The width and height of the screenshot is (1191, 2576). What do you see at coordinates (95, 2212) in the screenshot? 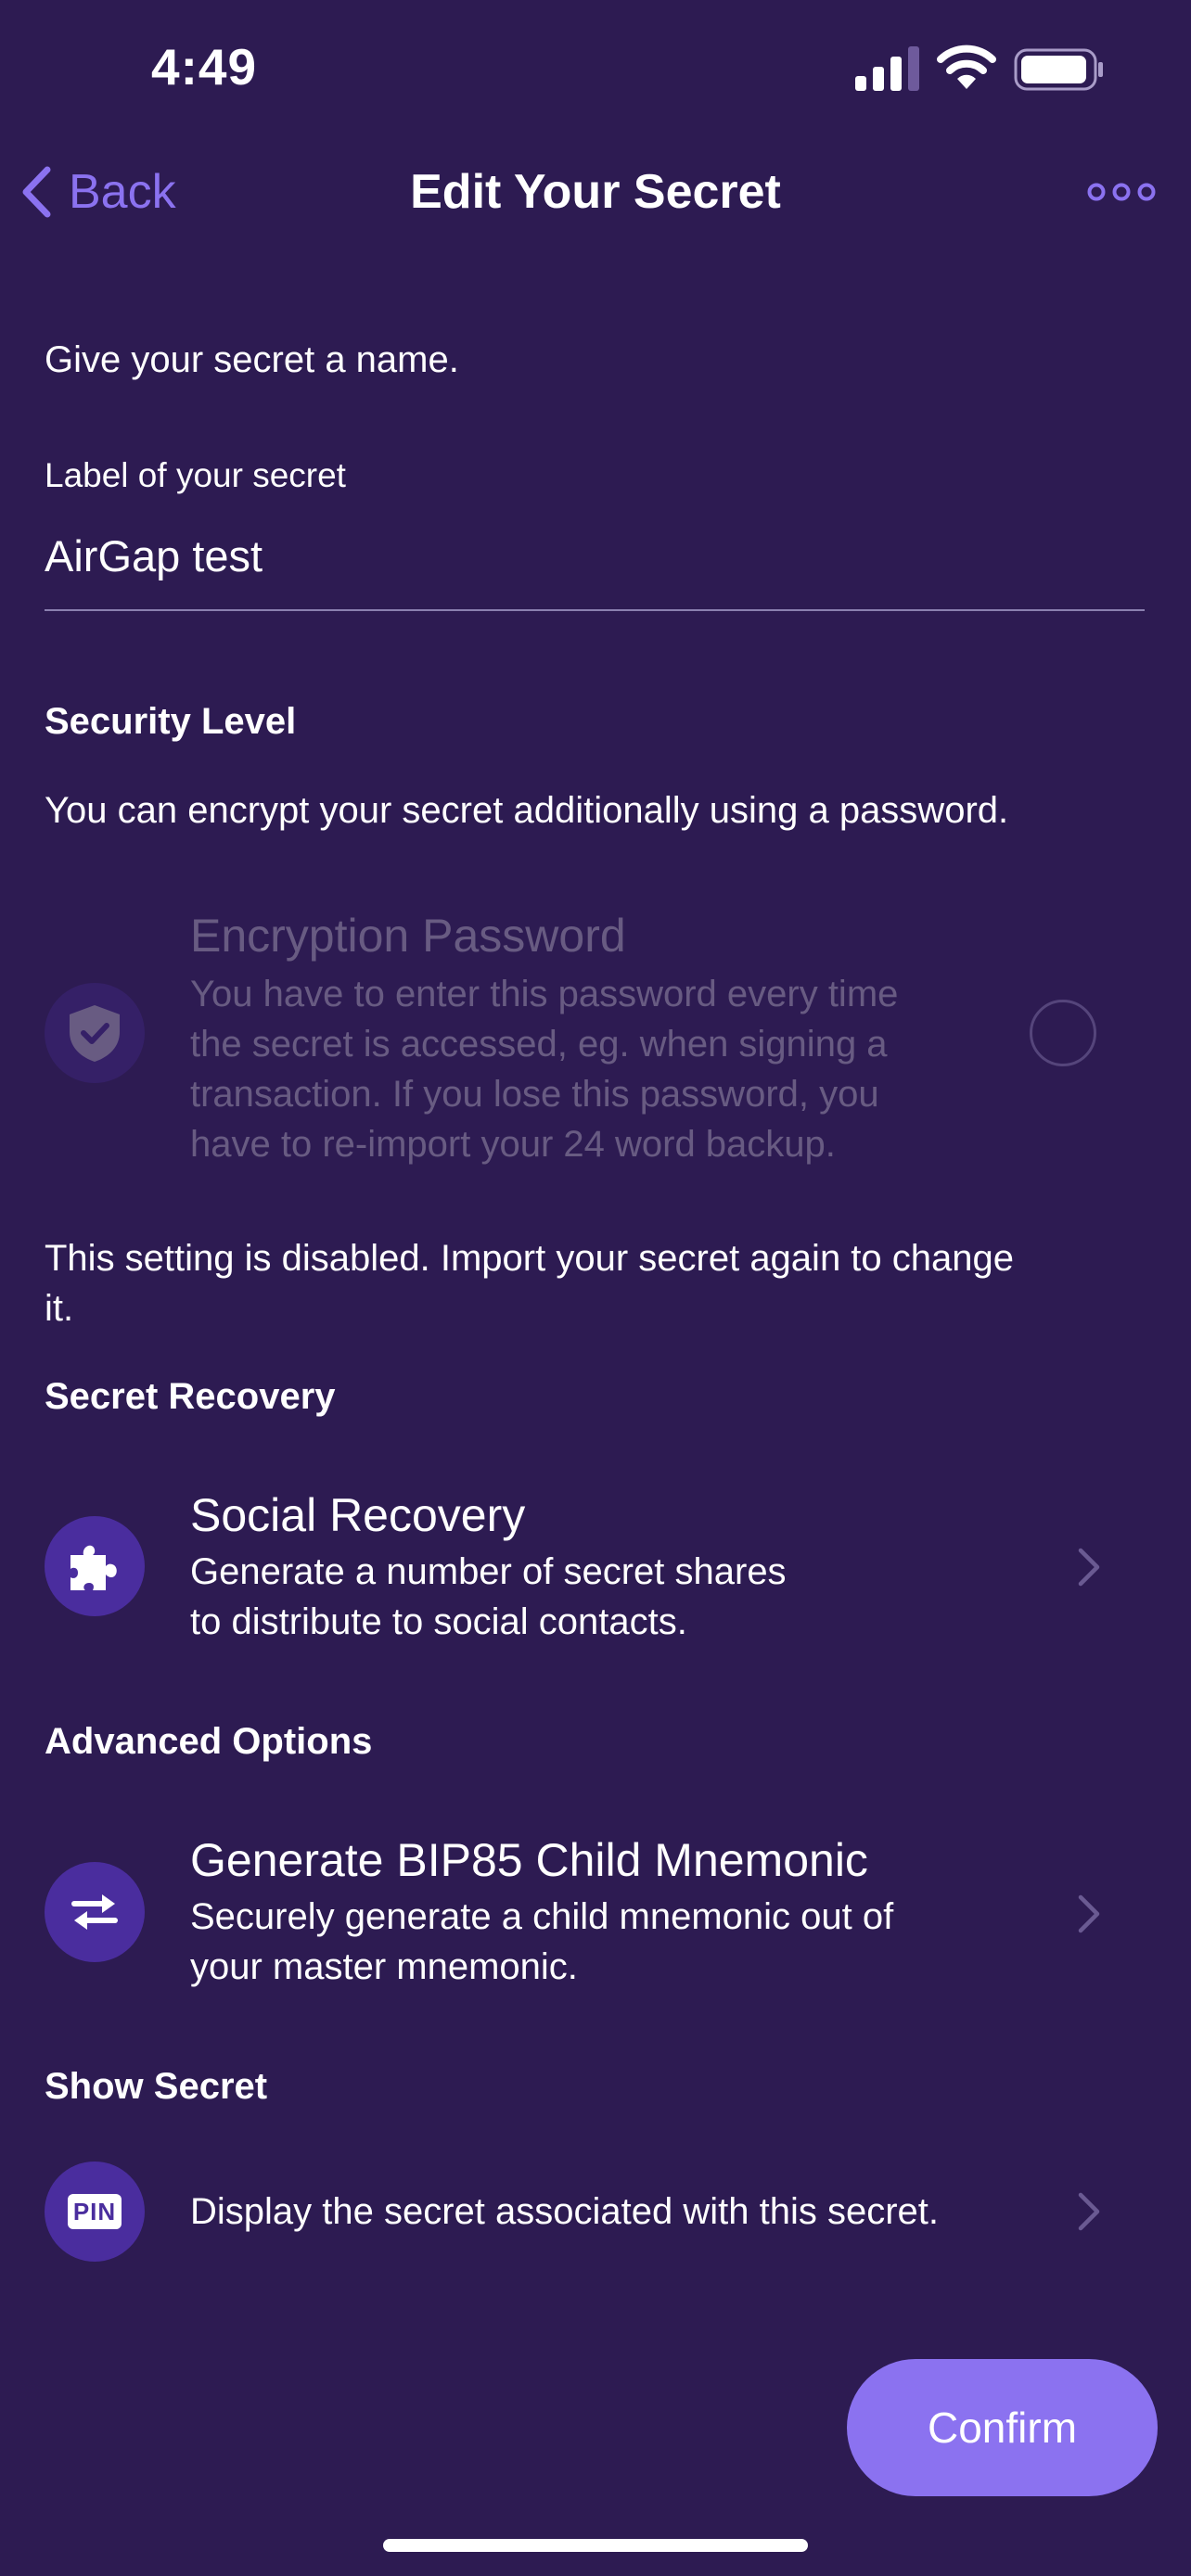
I see `pin-icon: PIN` at bounding box center [95, 2212].